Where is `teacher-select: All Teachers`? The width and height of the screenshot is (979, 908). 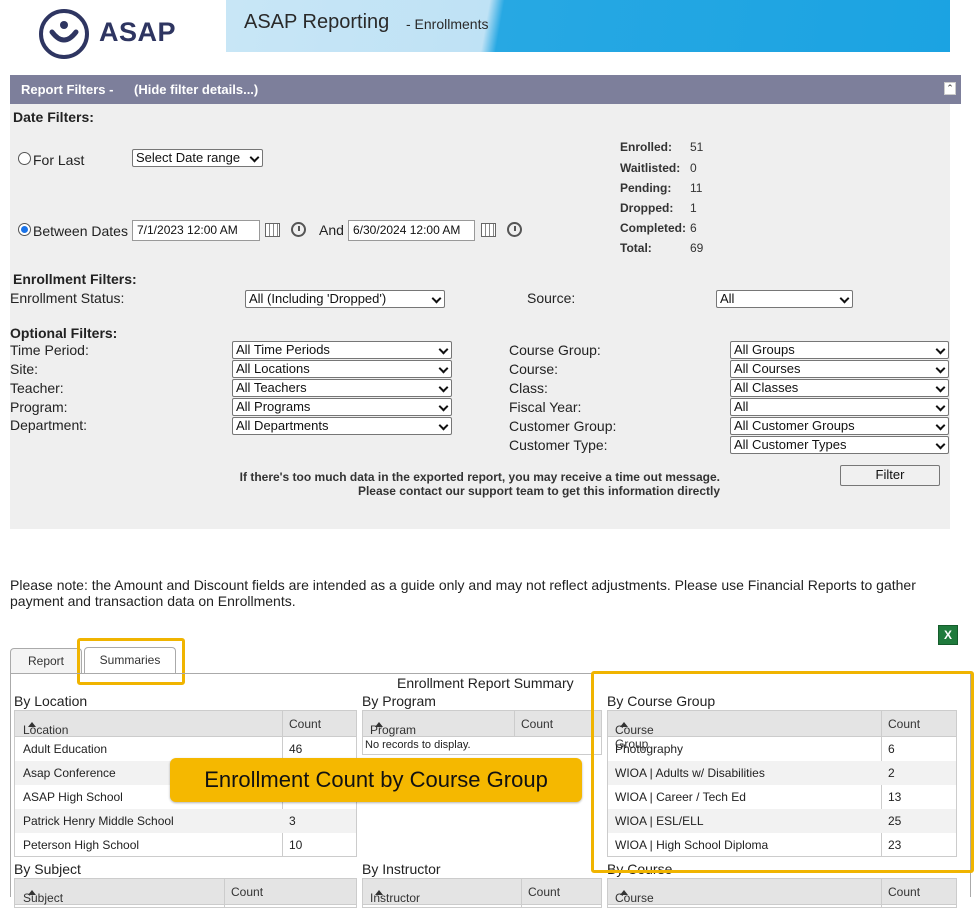
teacher-select: All Teachers is located at coordinates (342, 388).